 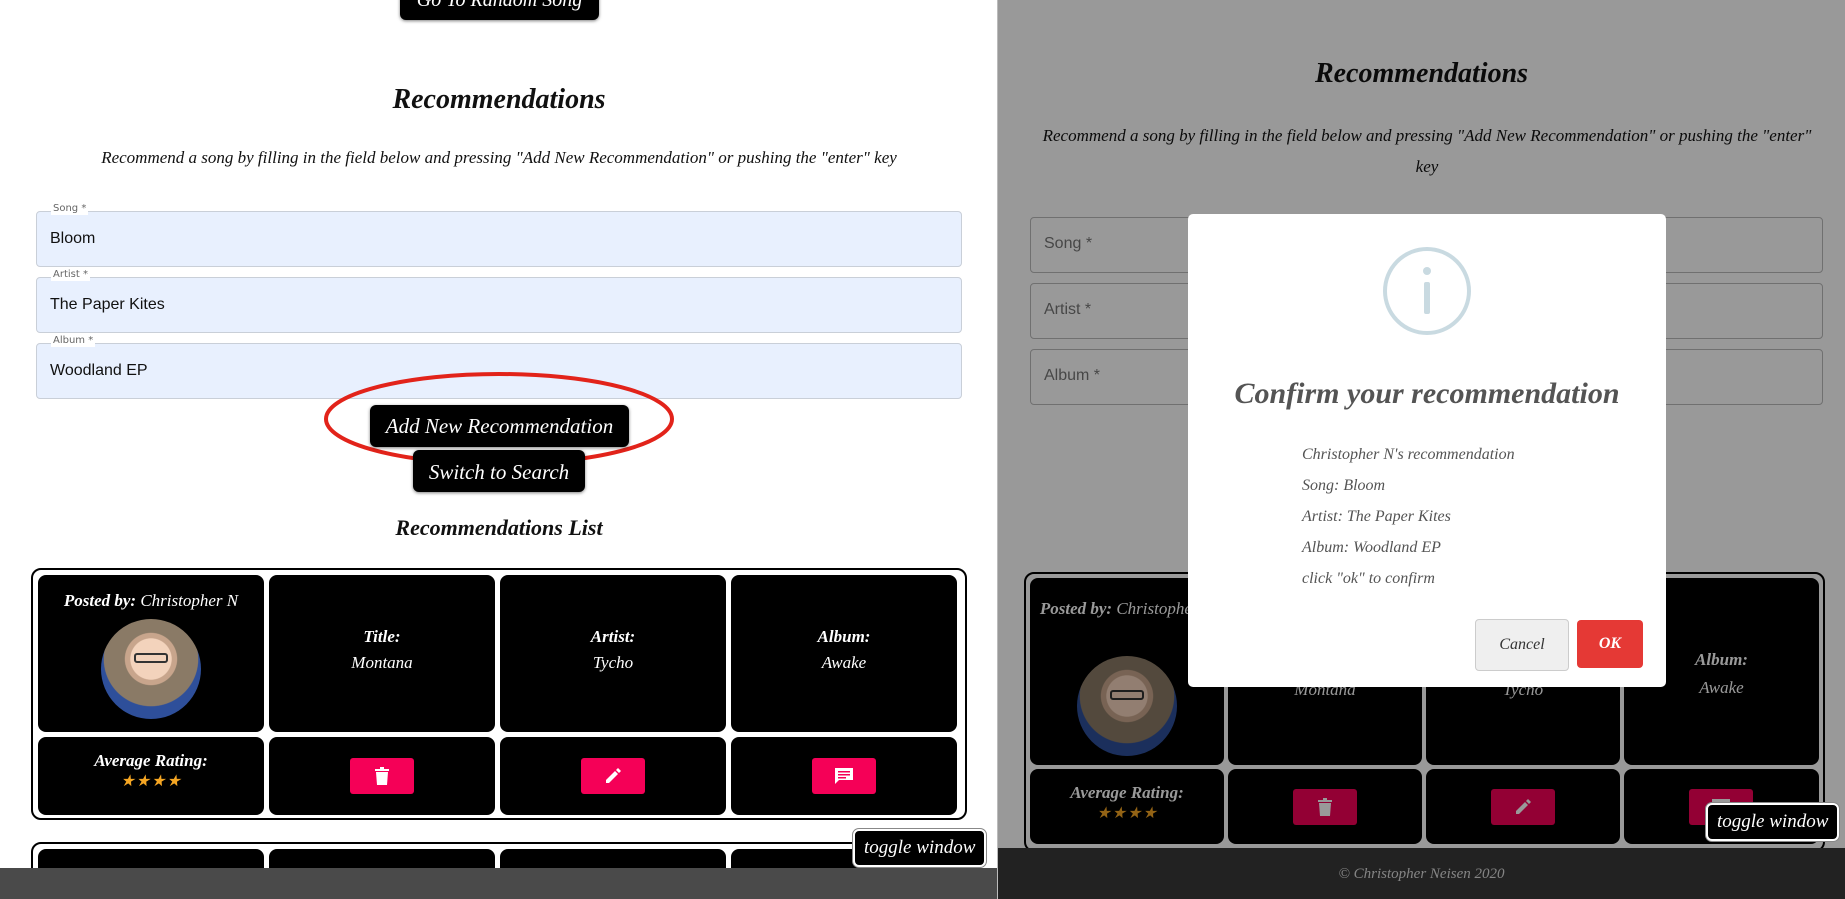 I want to click on album-field-value: Woodland EP, so click(x=99, y=370).